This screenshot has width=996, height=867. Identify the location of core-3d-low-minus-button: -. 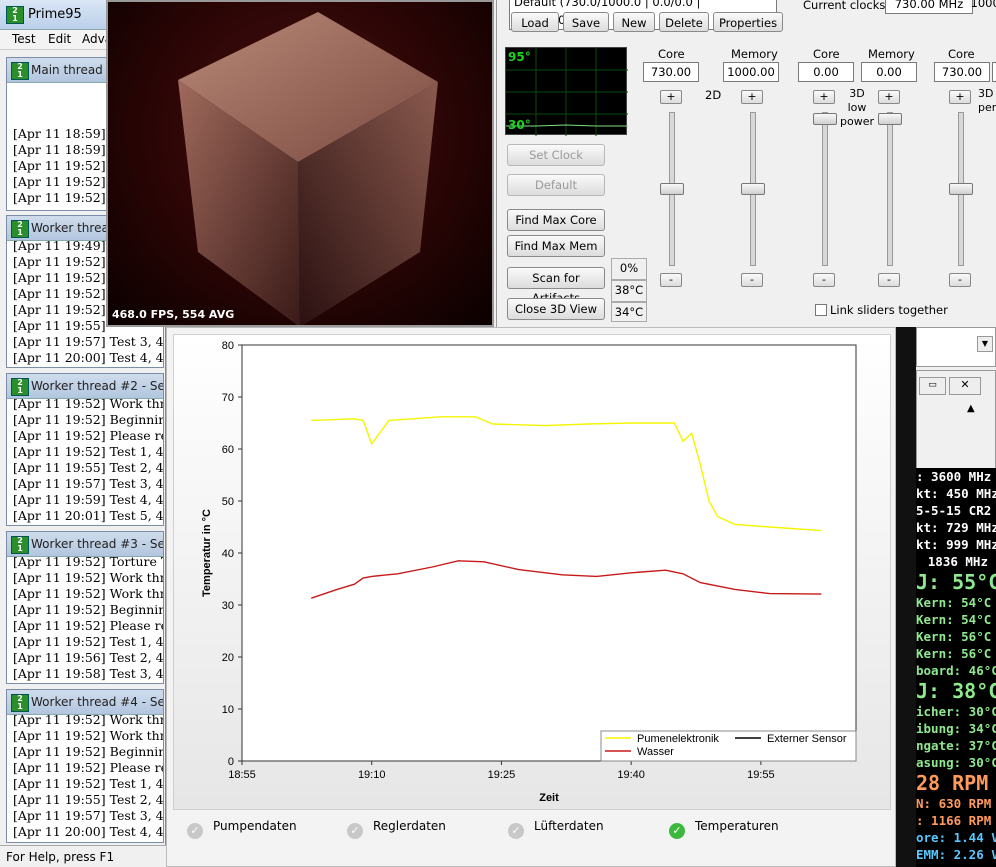
(824, 280).